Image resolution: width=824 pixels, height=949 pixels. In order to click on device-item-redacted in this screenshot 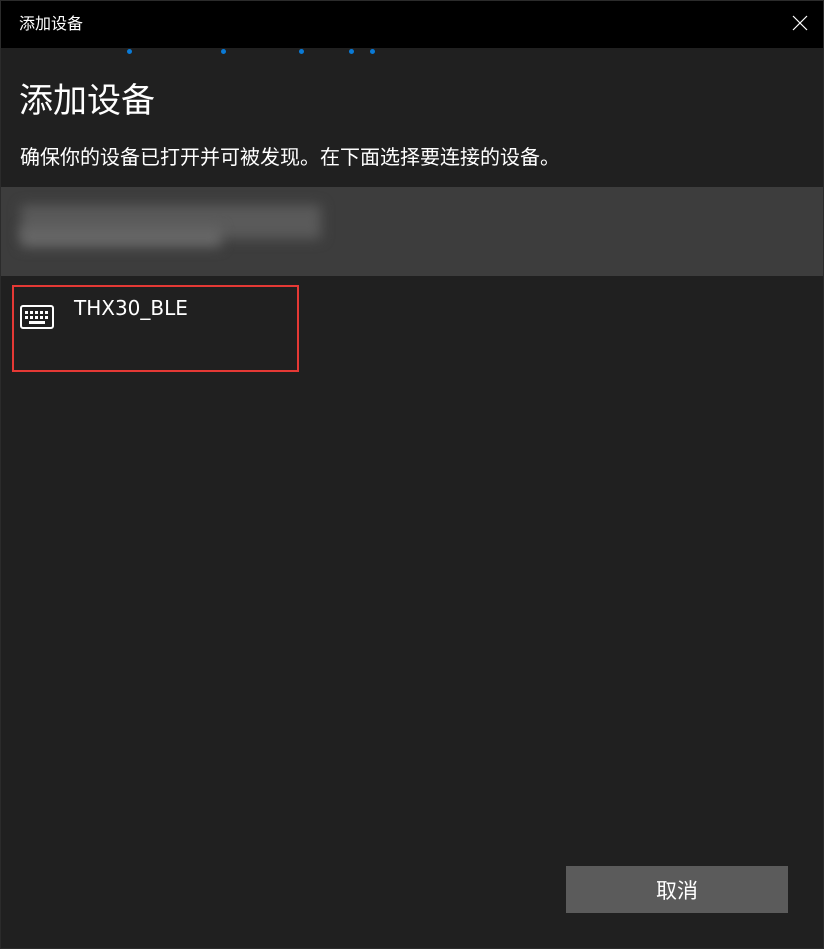, I will do `click(412, 231)`.